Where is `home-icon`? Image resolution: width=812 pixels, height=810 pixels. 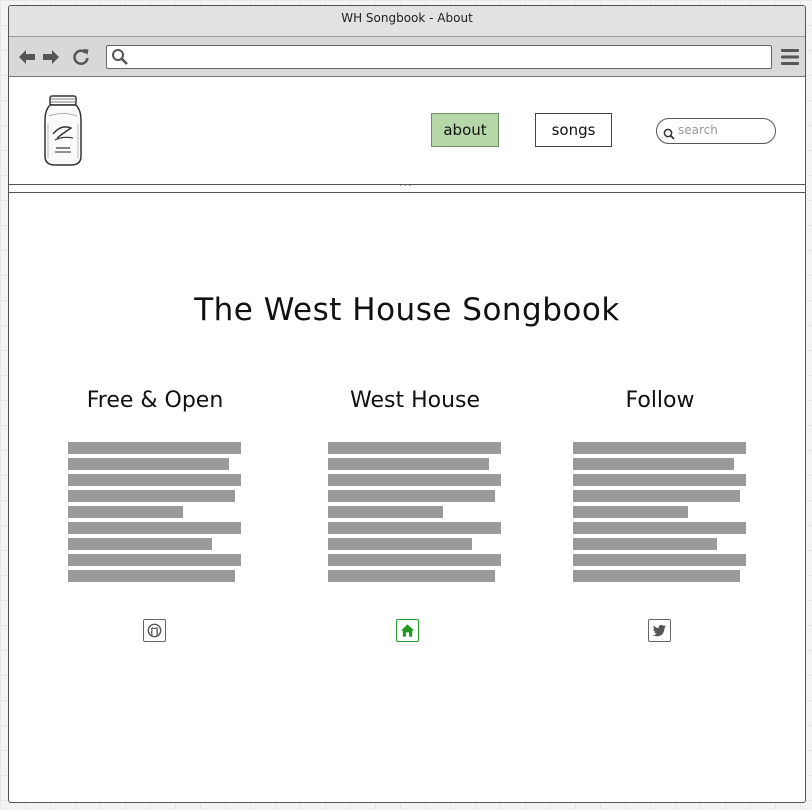
home-icon is located at coordinates (407, 630).